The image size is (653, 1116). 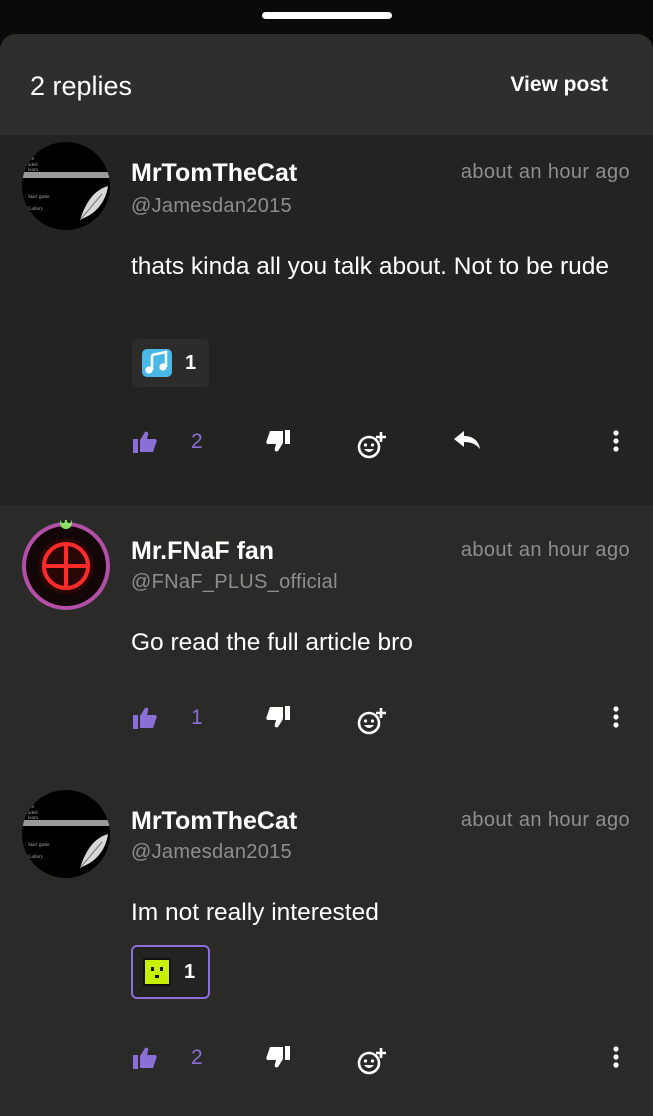 What do you see at coordinates (81, 86) in the screenshot?
I see `replies-count: 2 replies` at bounding box center [81, 86].